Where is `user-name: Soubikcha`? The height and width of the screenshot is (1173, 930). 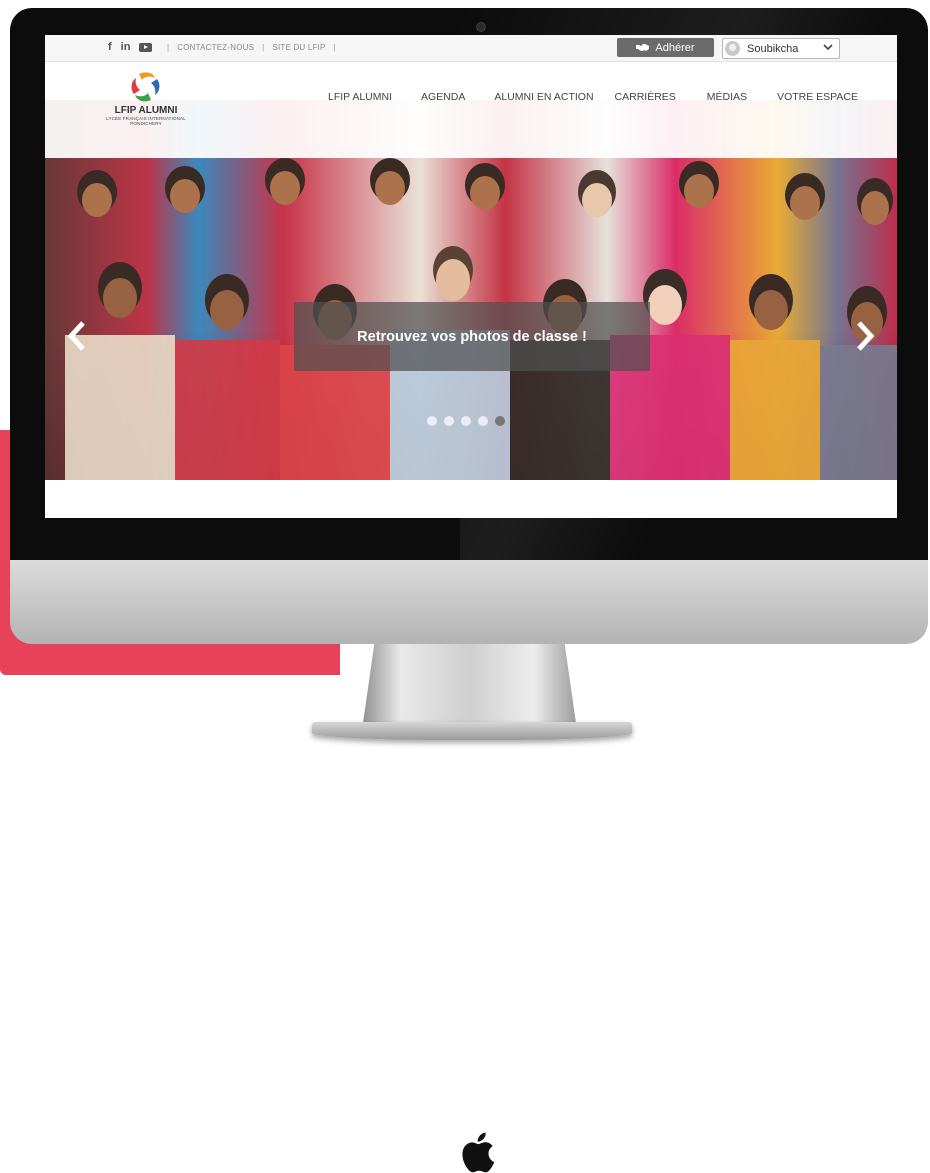
user-name: Soubikcha is located at coordinates (773, 48).